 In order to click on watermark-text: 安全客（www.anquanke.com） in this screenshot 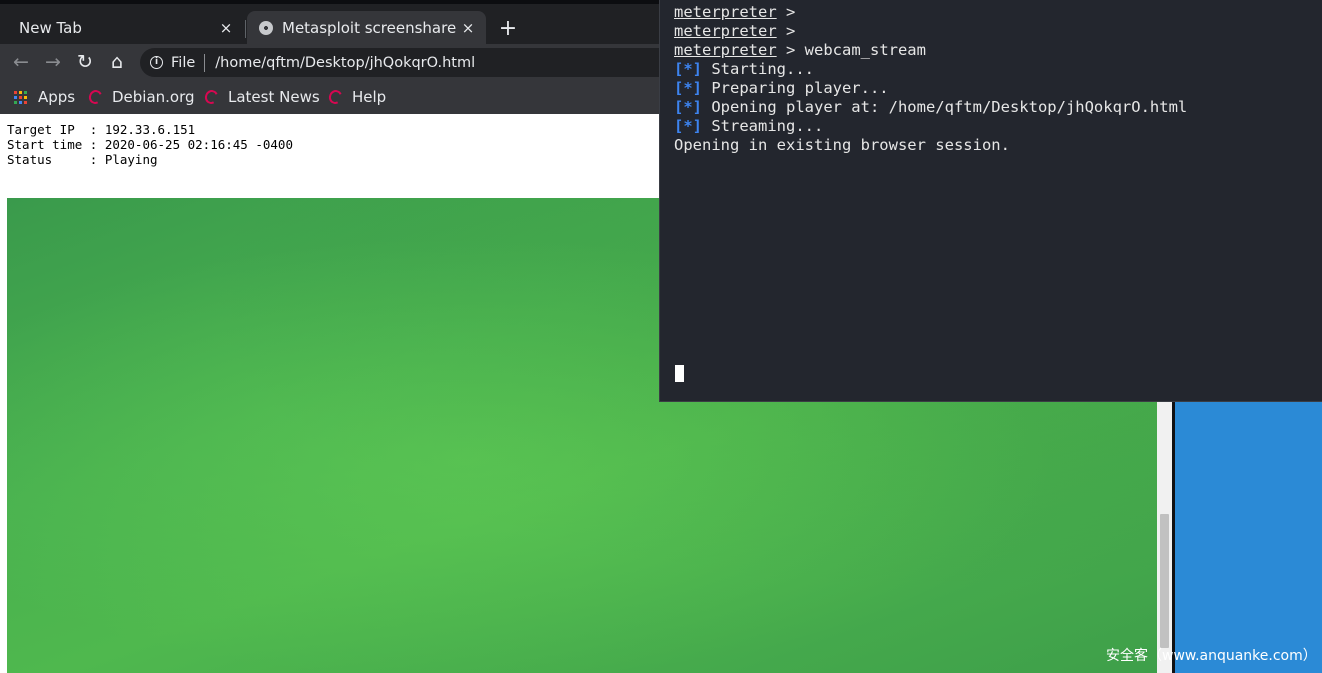, I will do `click(1211, 656)`.